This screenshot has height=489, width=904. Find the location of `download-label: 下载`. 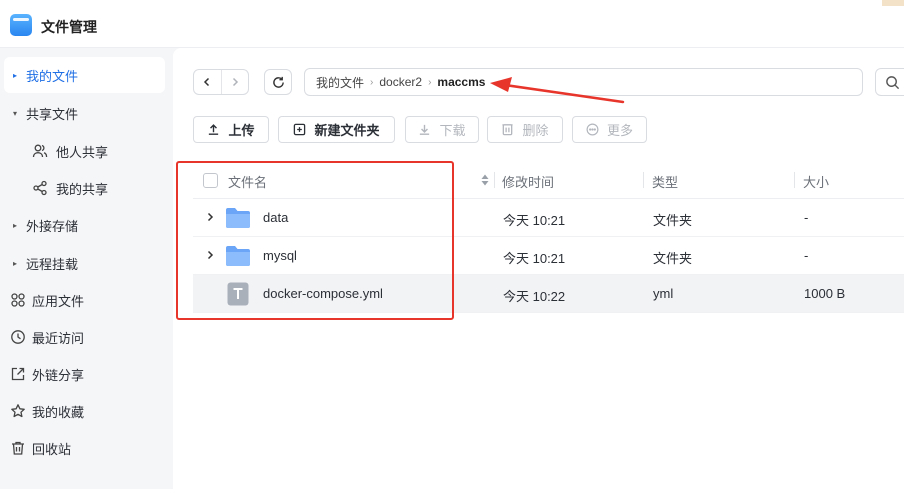

download-label: 下载 is located at coordinates (452, 130).